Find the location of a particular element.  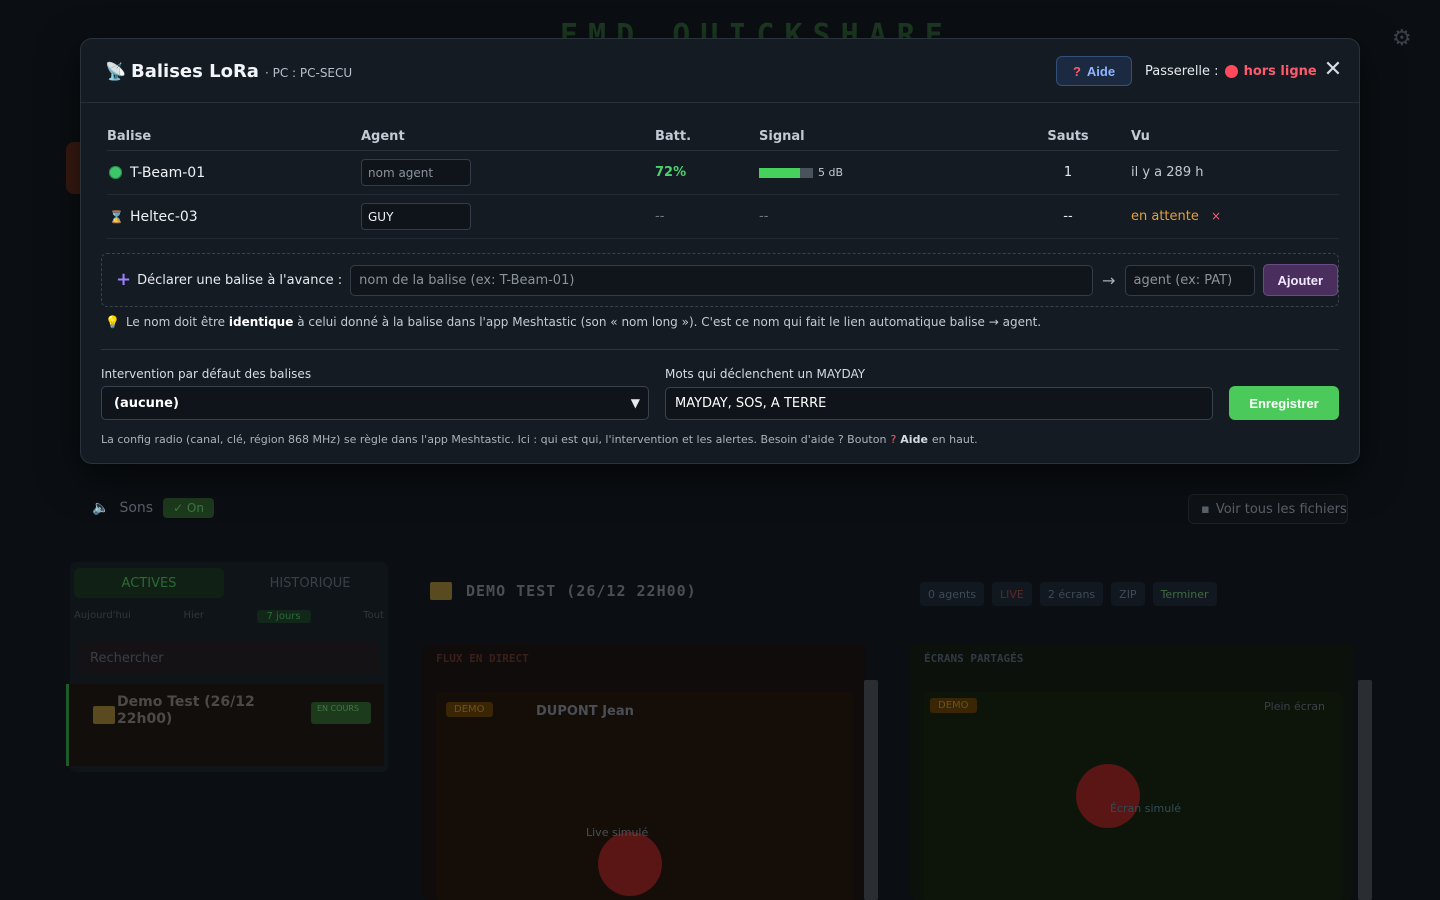

session-search-input: Rechercher is located at coordinates (229, 658).